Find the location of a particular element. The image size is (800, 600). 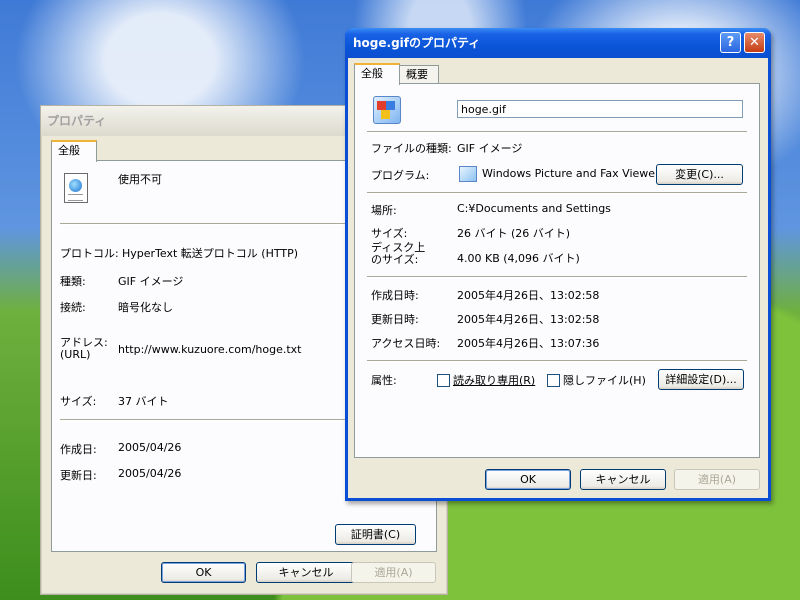

program-label: プログラム: is located at coordinates (400, 175).